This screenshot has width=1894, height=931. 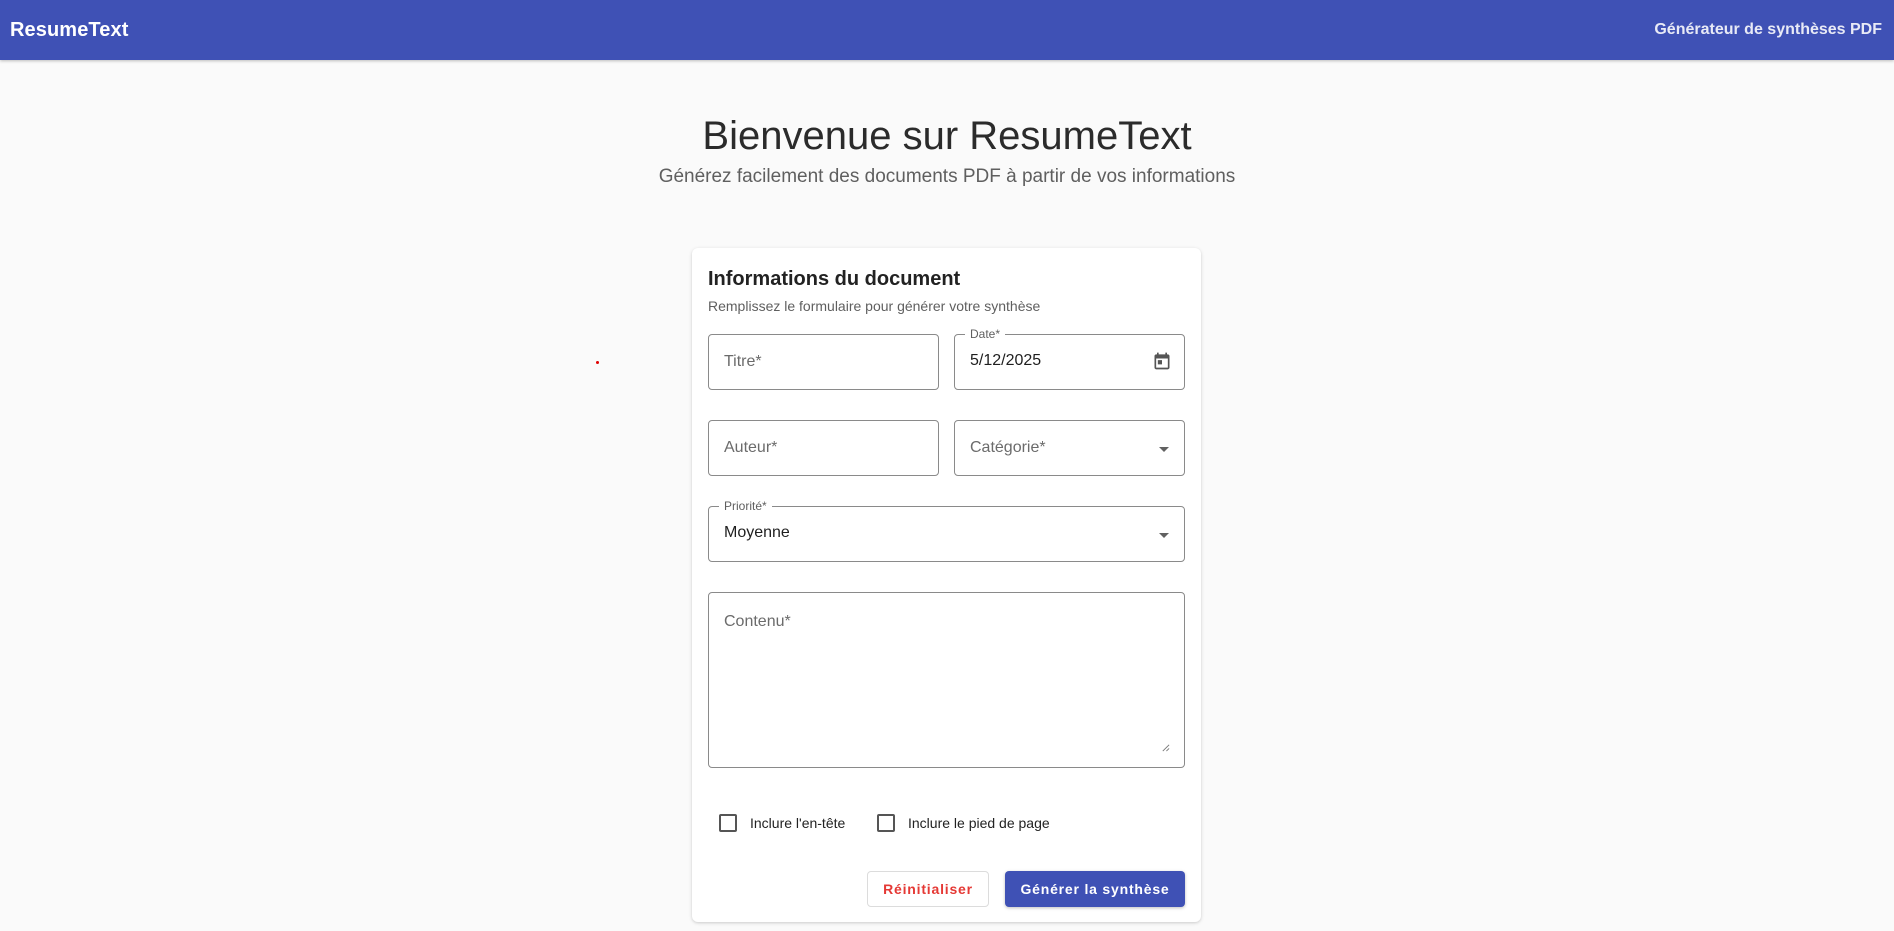 What do you see at coordinates (1006, 360) in the screenshot?
I see `date-value: 5/12/2025` at bounding box center [1006, 360].